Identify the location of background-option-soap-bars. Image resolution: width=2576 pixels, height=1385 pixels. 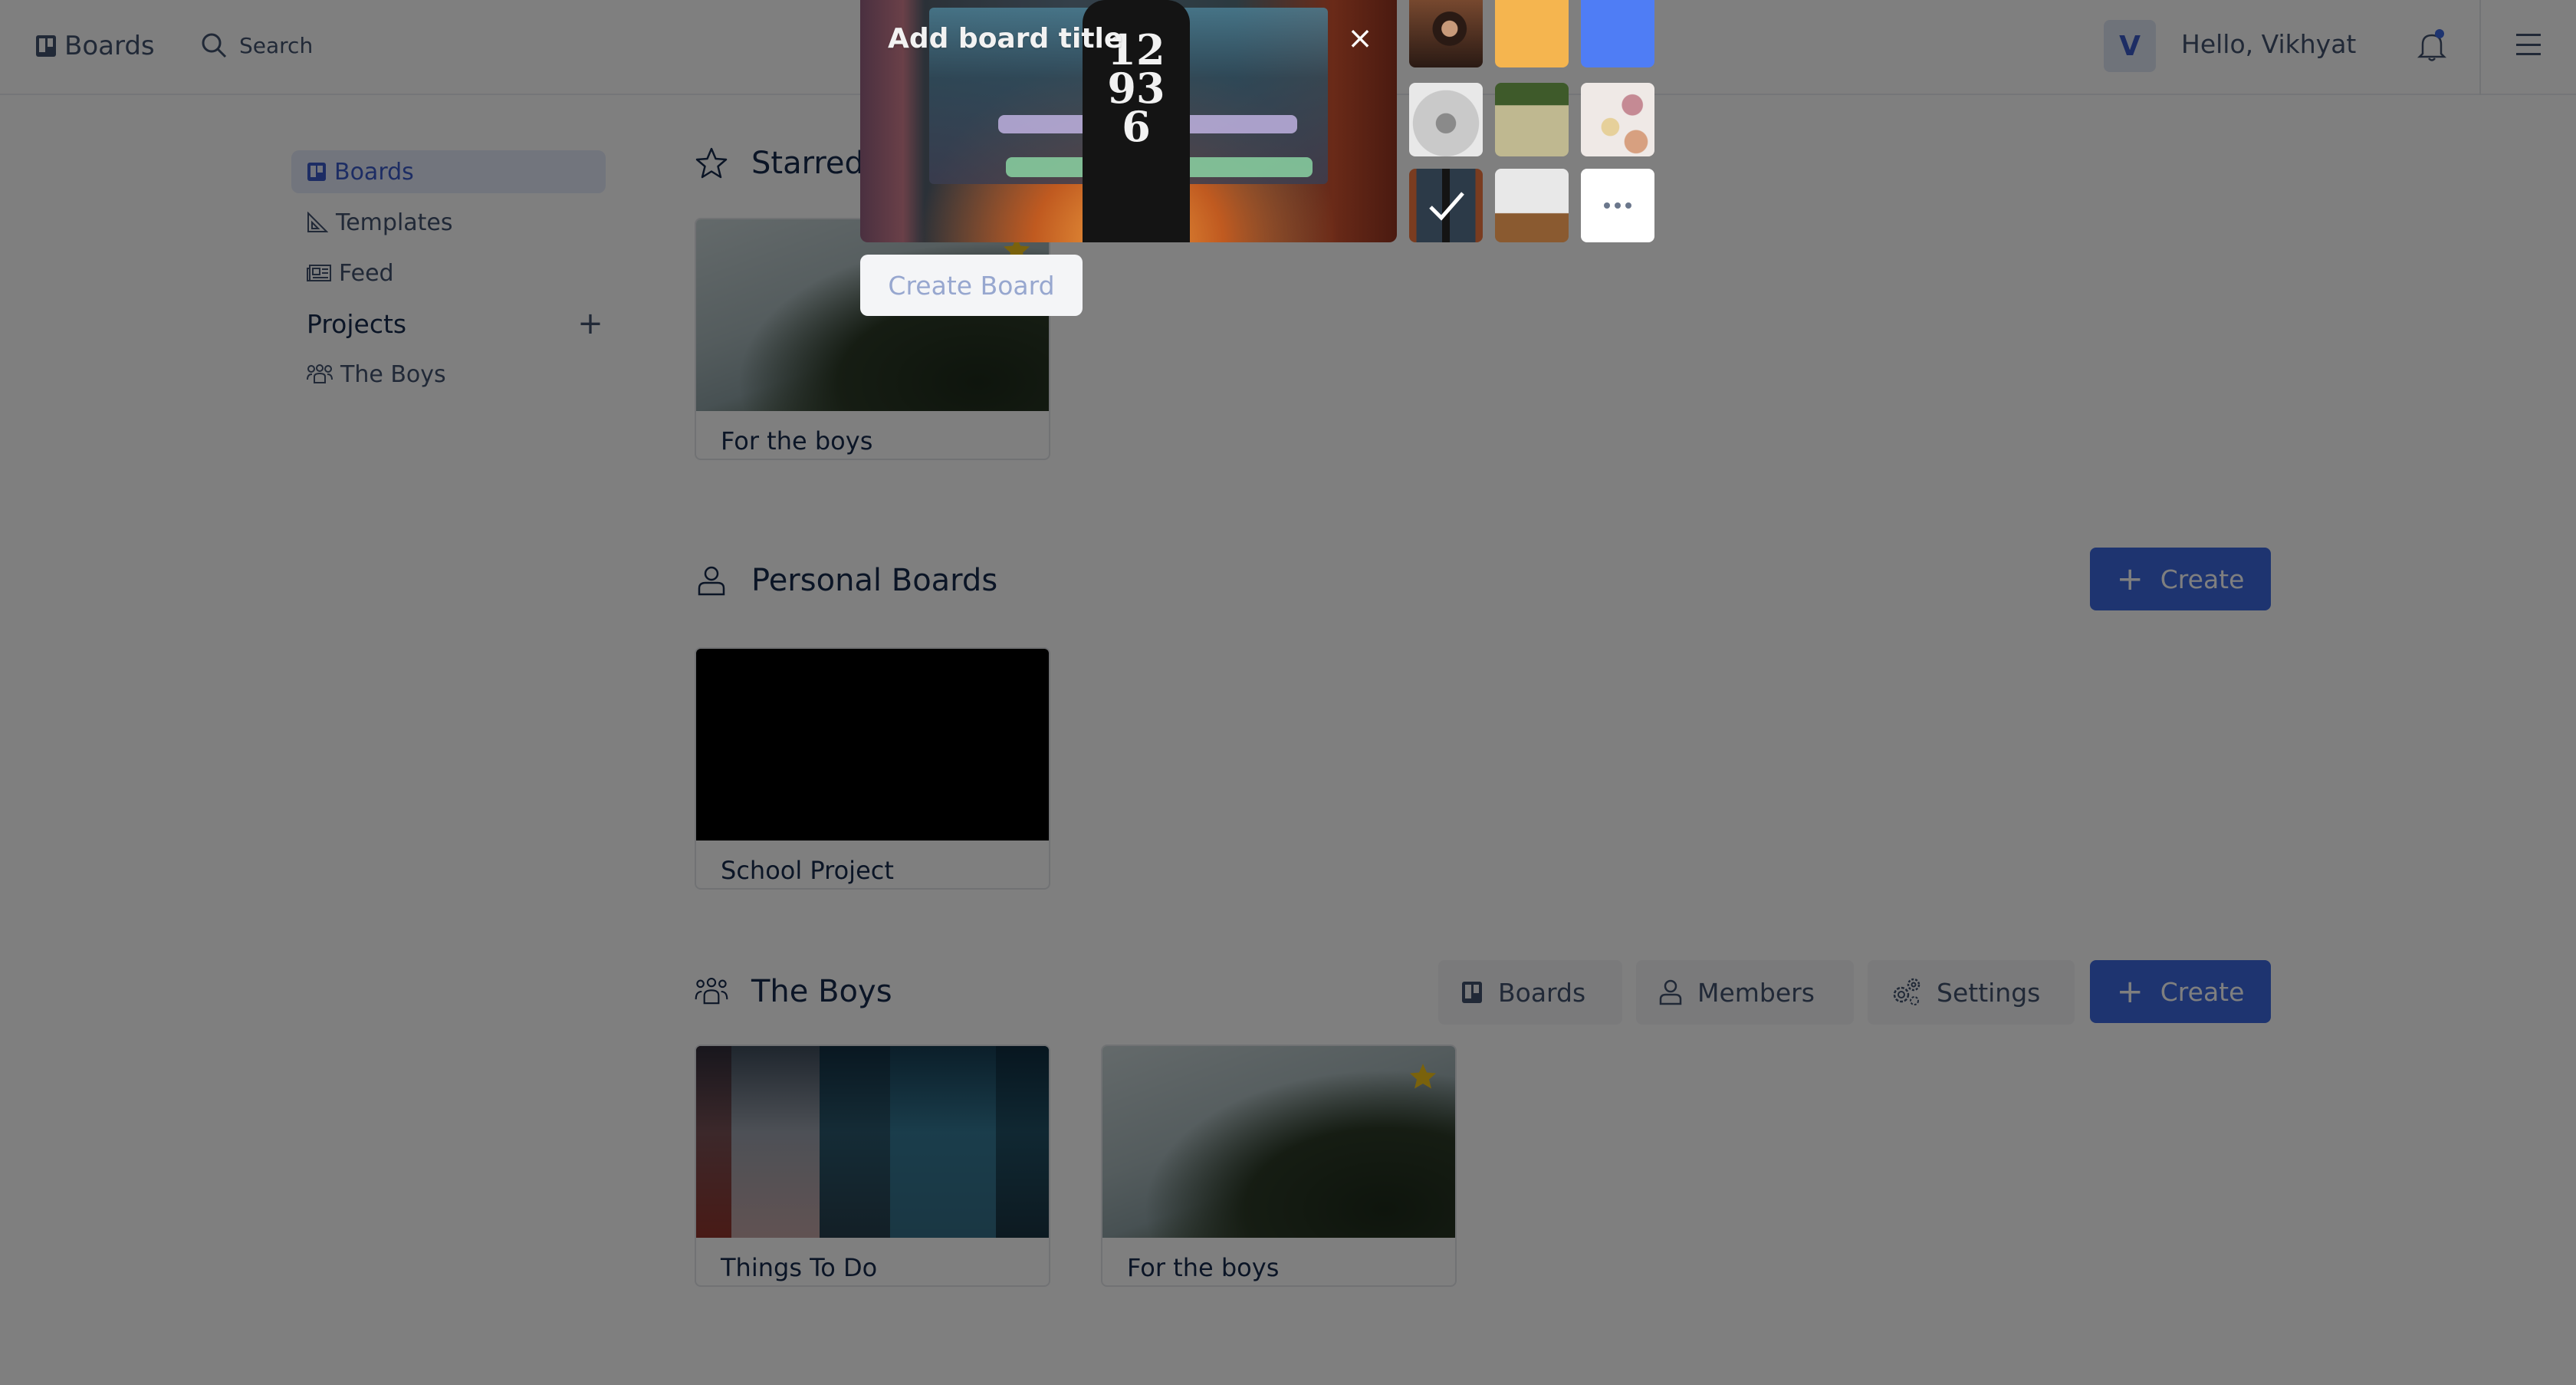
(1617, 120).